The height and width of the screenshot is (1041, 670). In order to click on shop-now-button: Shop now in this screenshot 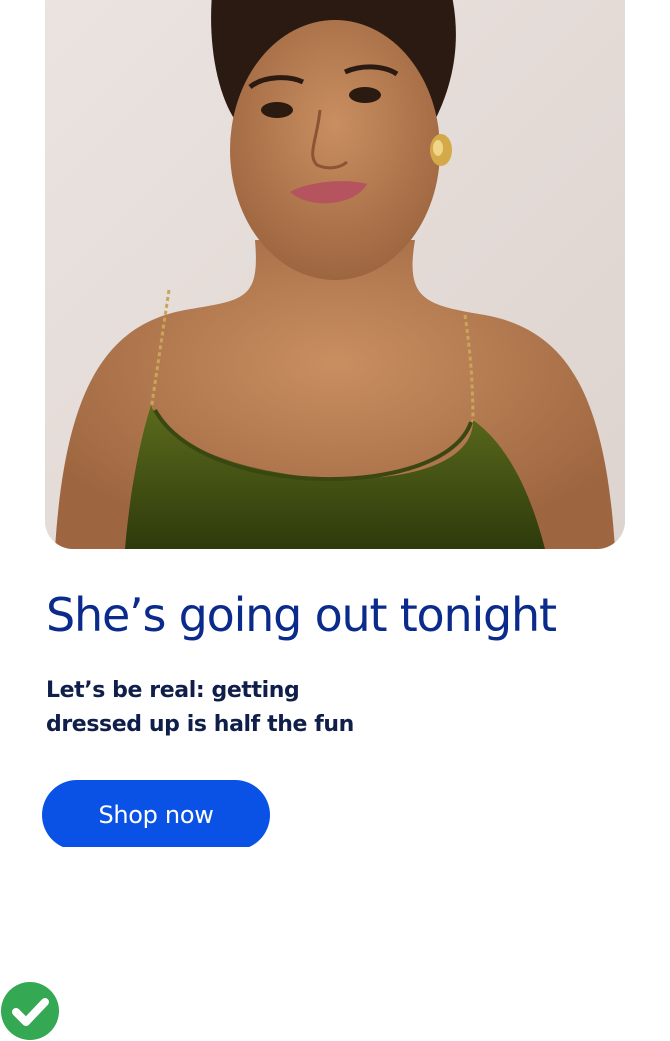, I will do `click(156, 813)`.